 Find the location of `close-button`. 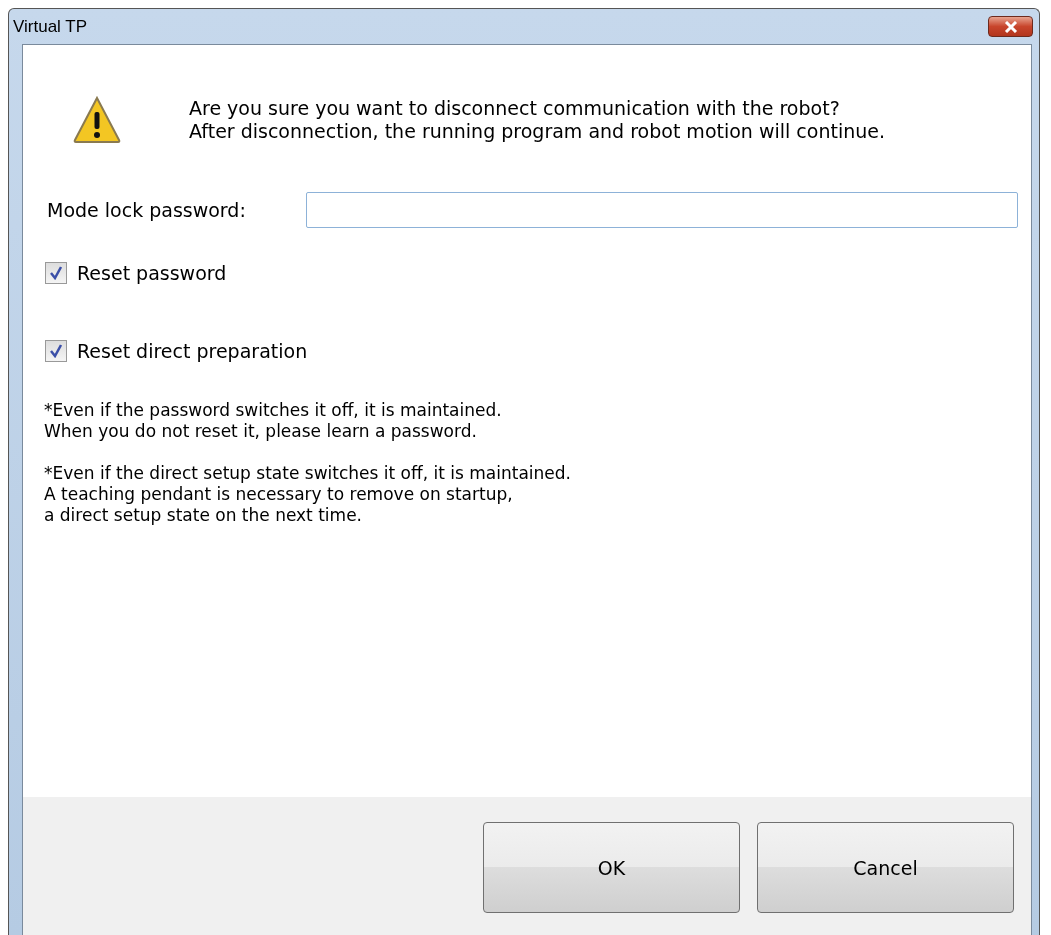

close-button is located at coordinates (1010, 26).